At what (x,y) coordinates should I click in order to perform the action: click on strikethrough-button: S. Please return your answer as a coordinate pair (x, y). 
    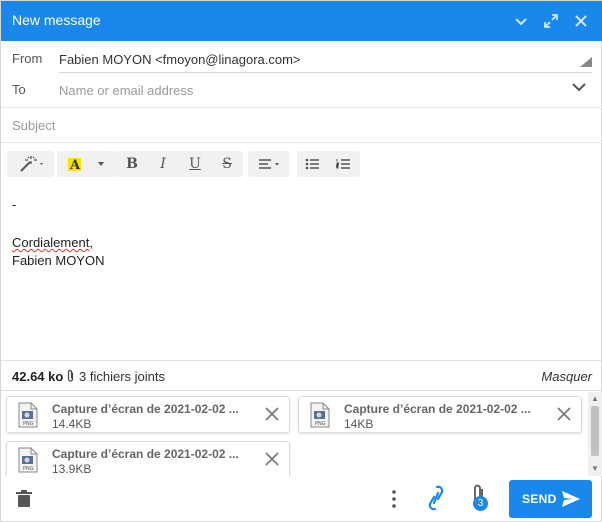
    Looking at the image, I should click on (227, 164).